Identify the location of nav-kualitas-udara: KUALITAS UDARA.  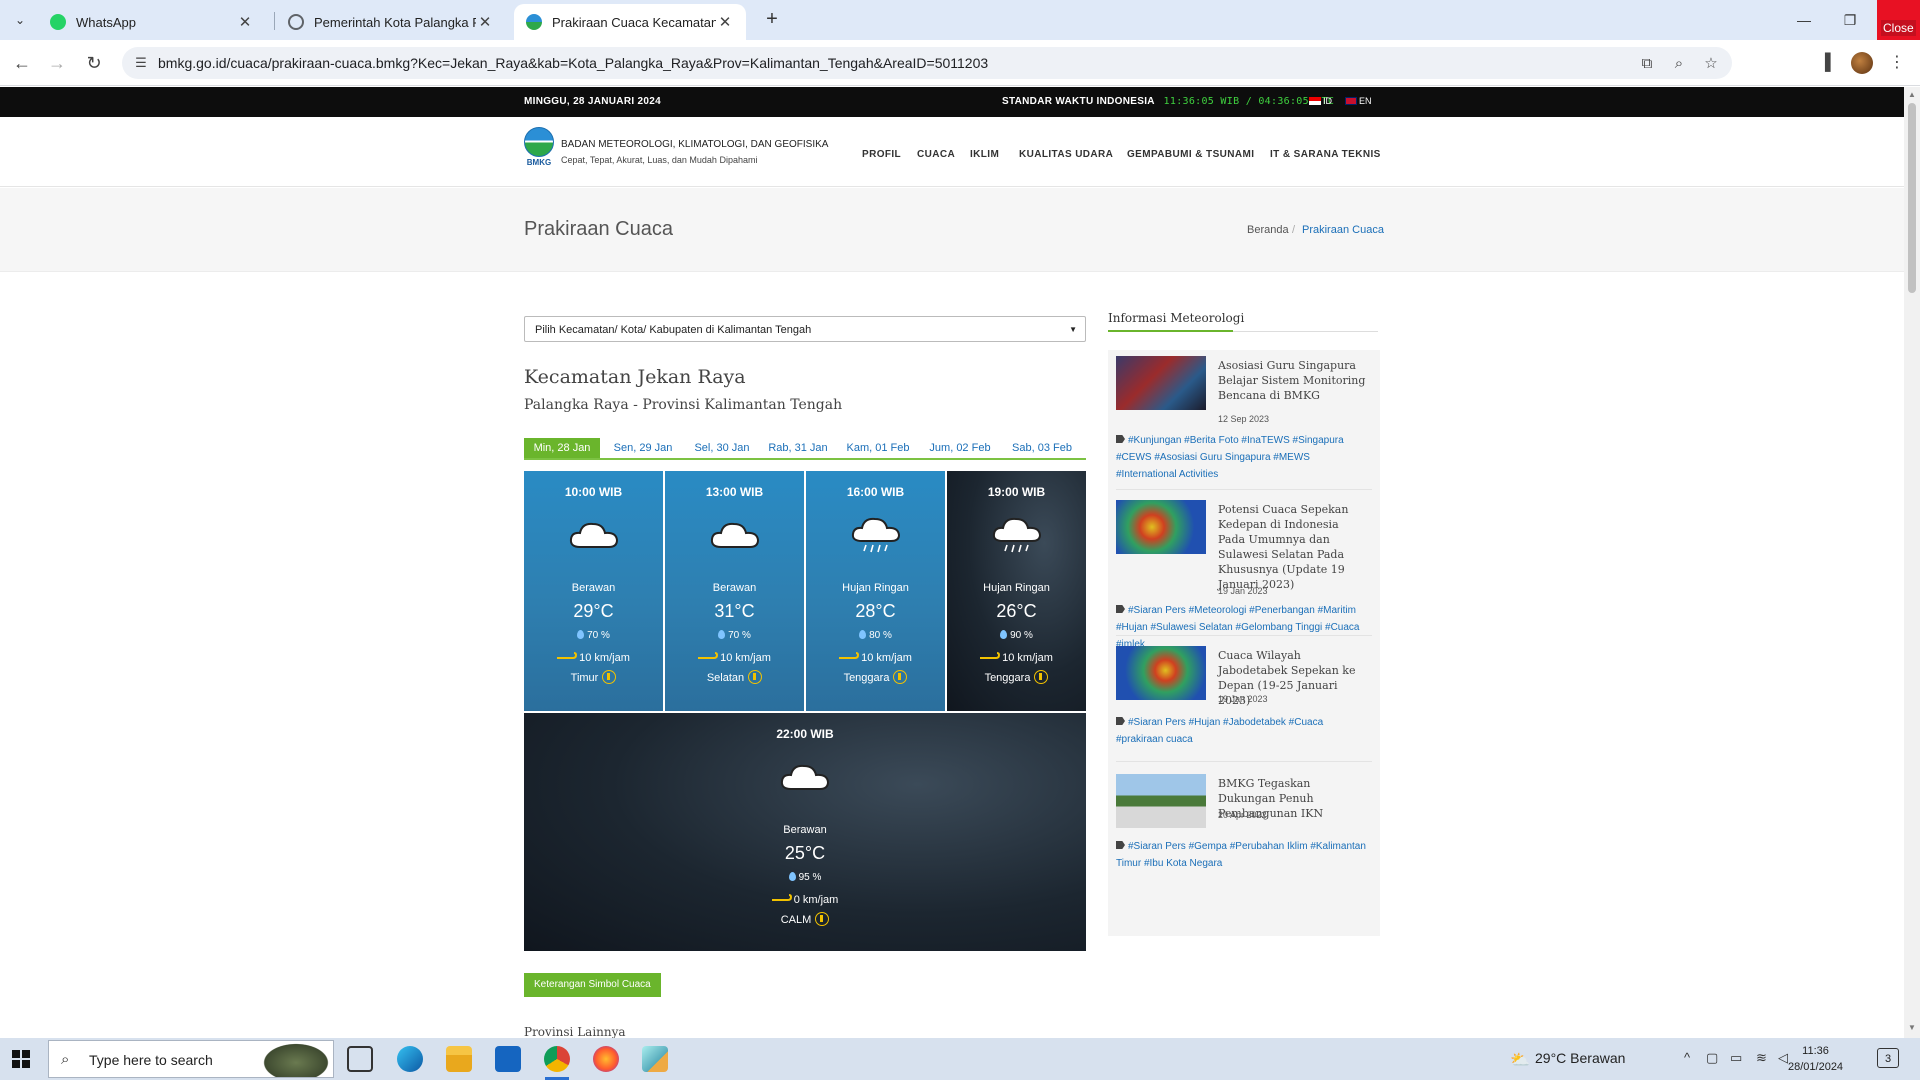
(1066, 154).